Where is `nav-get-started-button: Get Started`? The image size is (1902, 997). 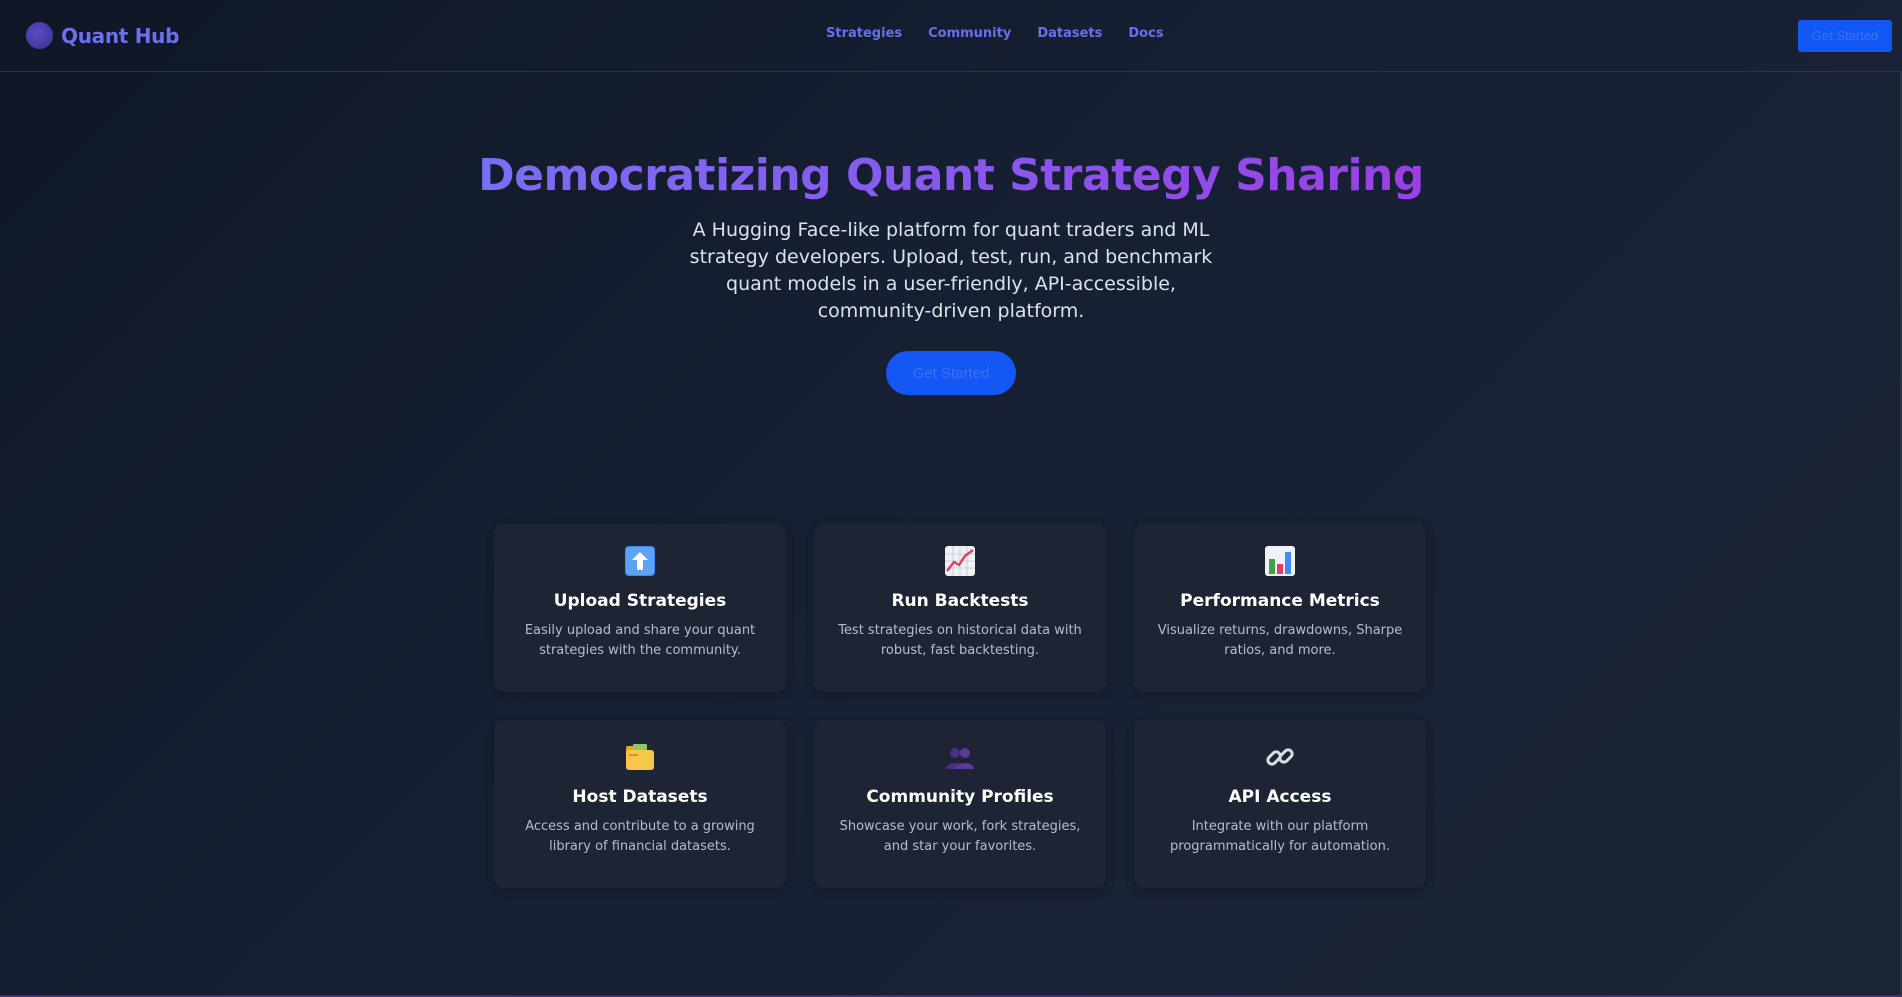 nav-get-started-button: Get Started is located at coordinates (1845, 35).